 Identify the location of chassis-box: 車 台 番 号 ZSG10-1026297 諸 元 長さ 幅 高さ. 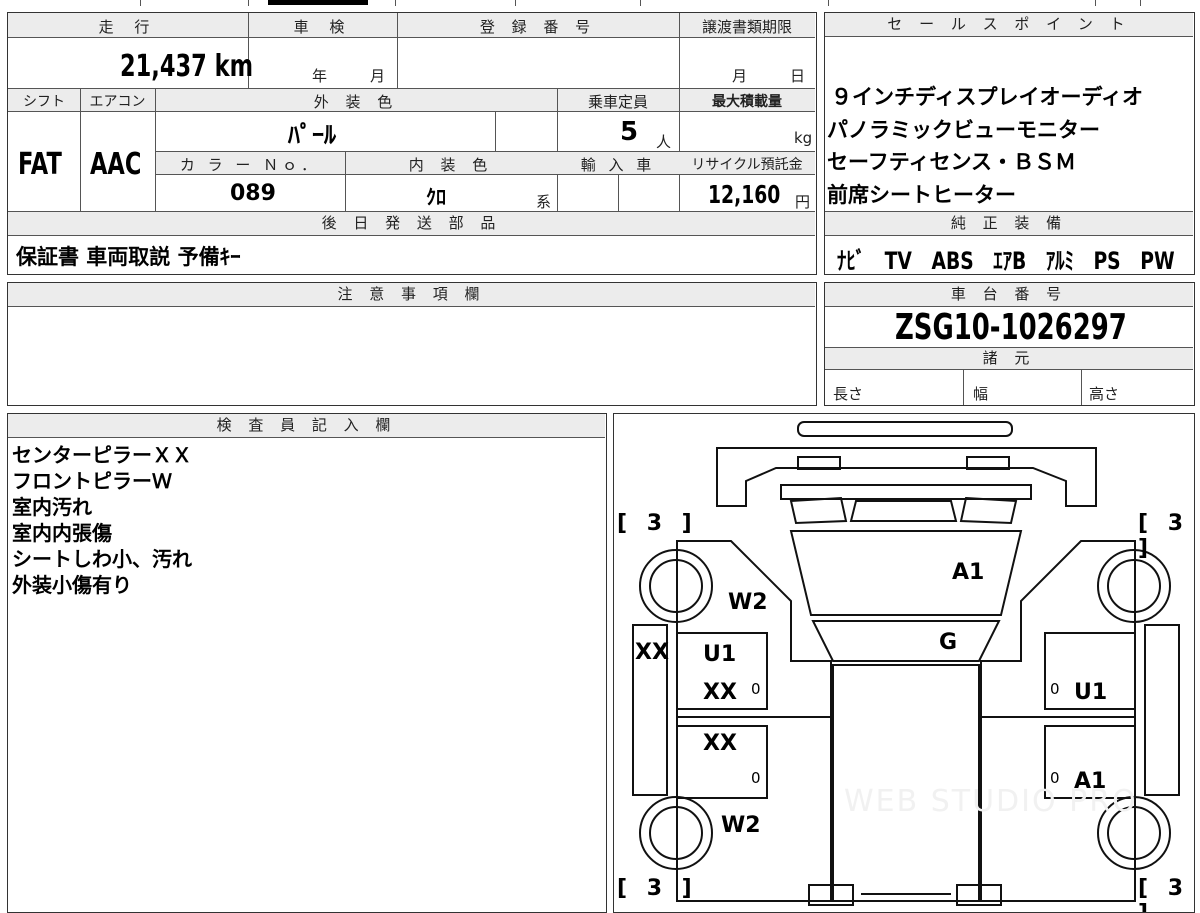
(1009, 344).